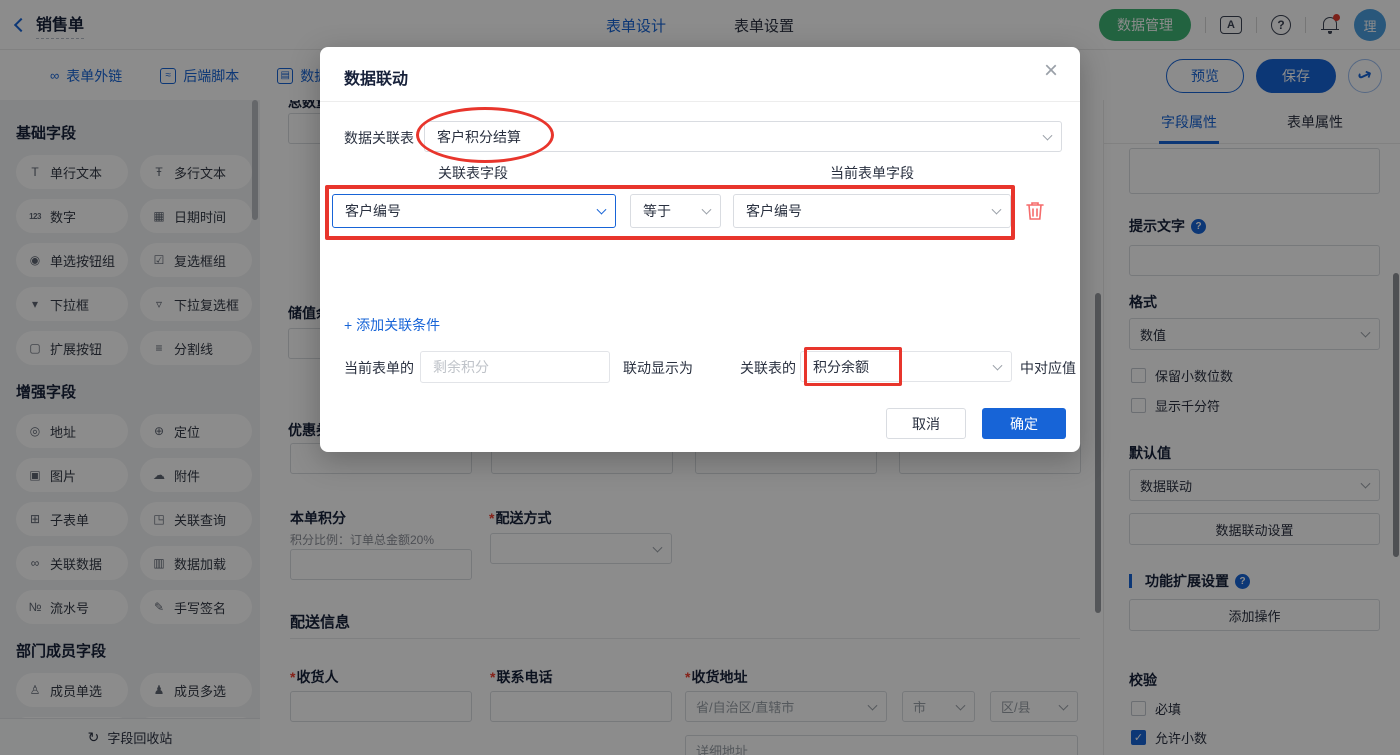 This screenshot has width=1400, height=755. I want to click on condition-left-field-select: 客户编号, so click(474, 211).